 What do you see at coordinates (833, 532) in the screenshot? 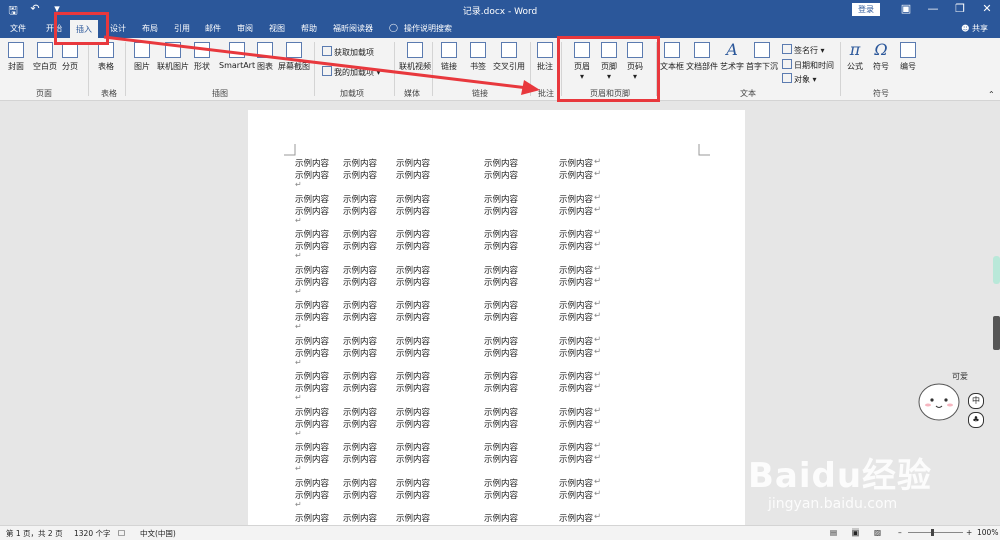
I see `read-mode-icon: ▤` at bounding box center [833, 532].